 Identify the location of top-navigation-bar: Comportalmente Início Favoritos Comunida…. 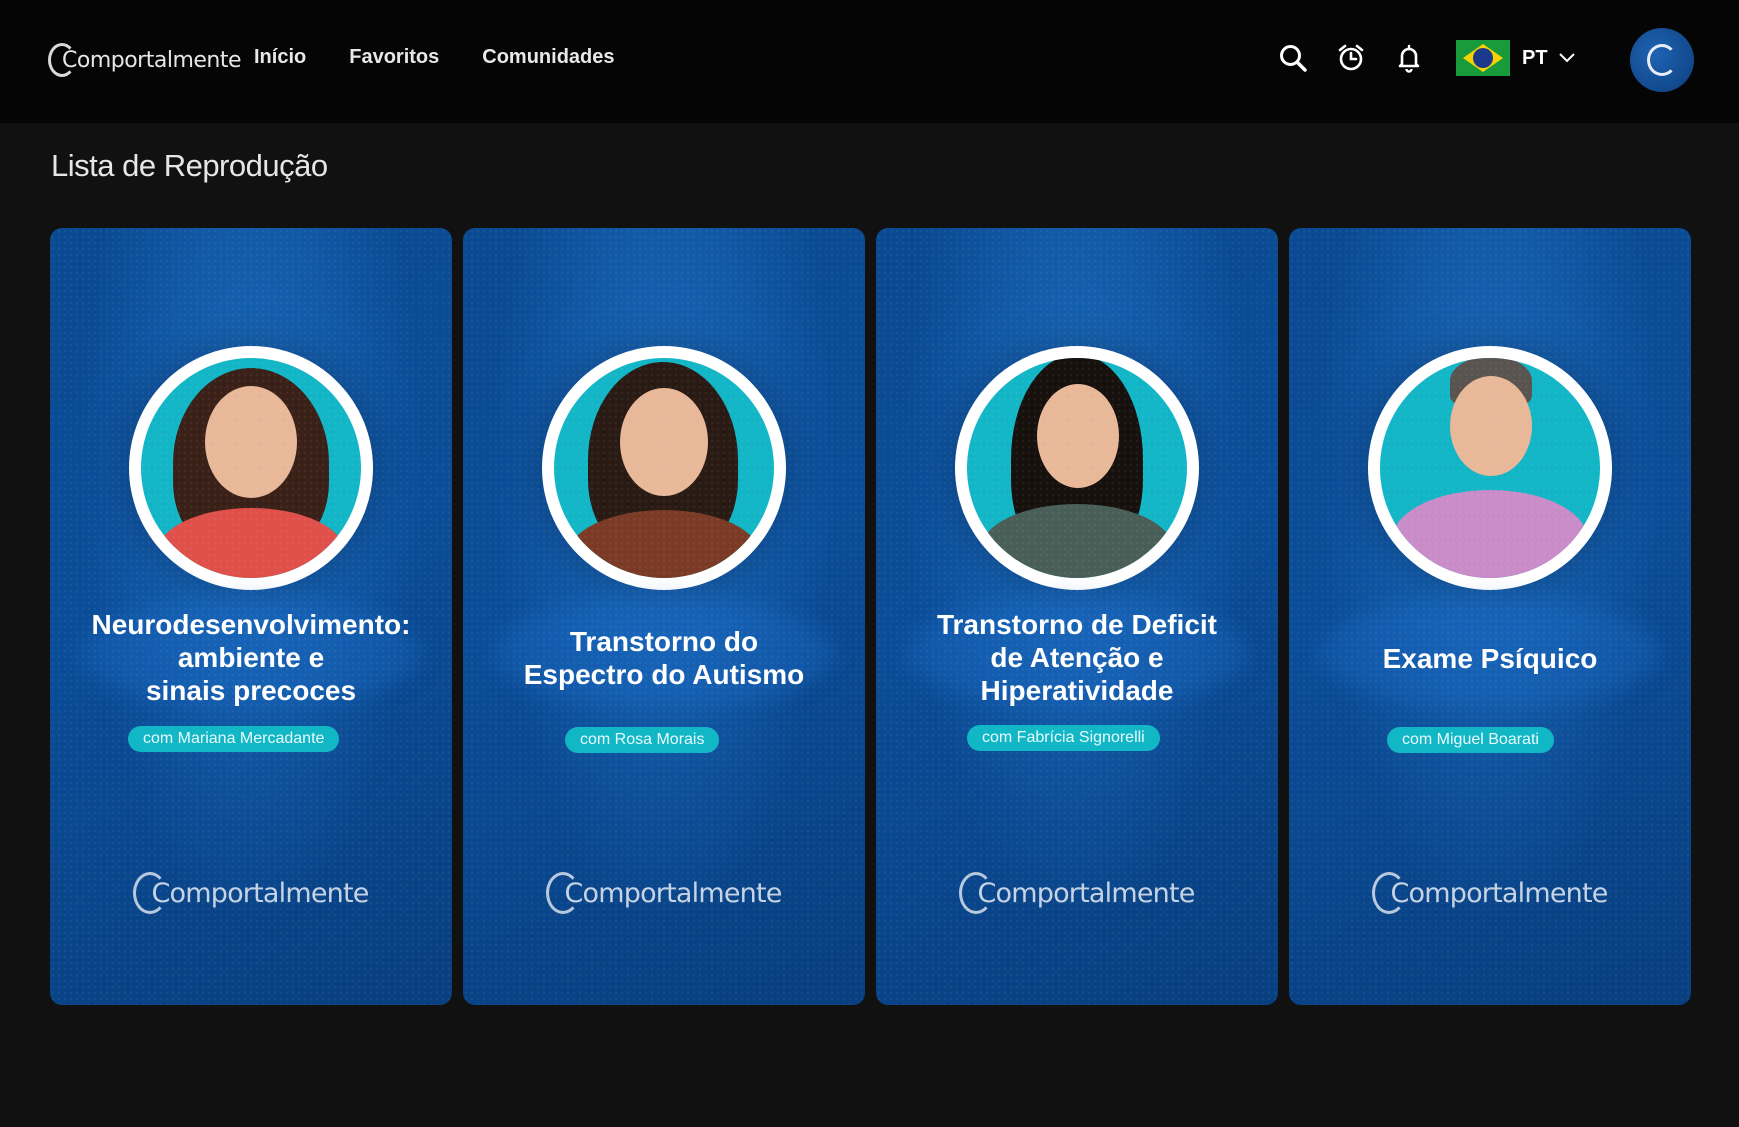
(869, 61).